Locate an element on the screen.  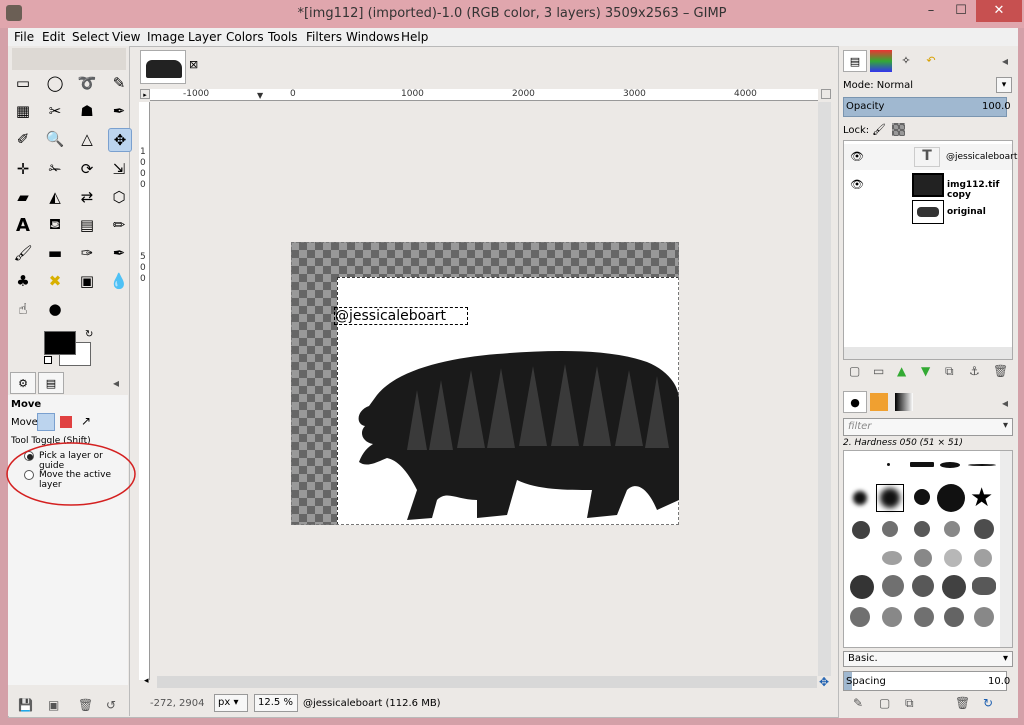
tab-device-status: ▤ is located at coordinates (51, 383).